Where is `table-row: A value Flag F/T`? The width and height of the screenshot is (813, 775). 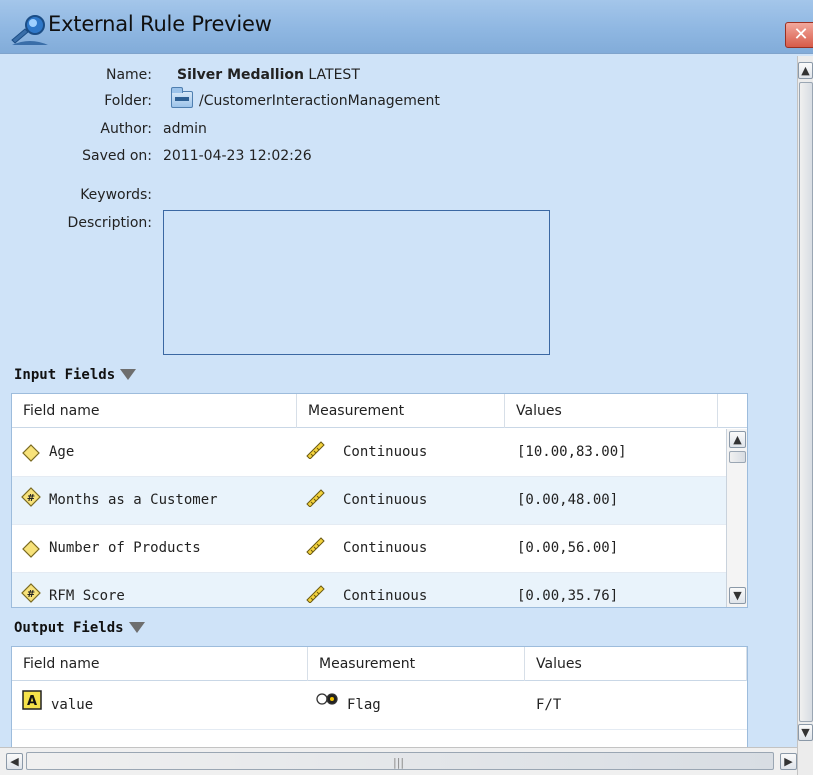 table-row: A value Flag F/T is located at coordinates (379, 706).